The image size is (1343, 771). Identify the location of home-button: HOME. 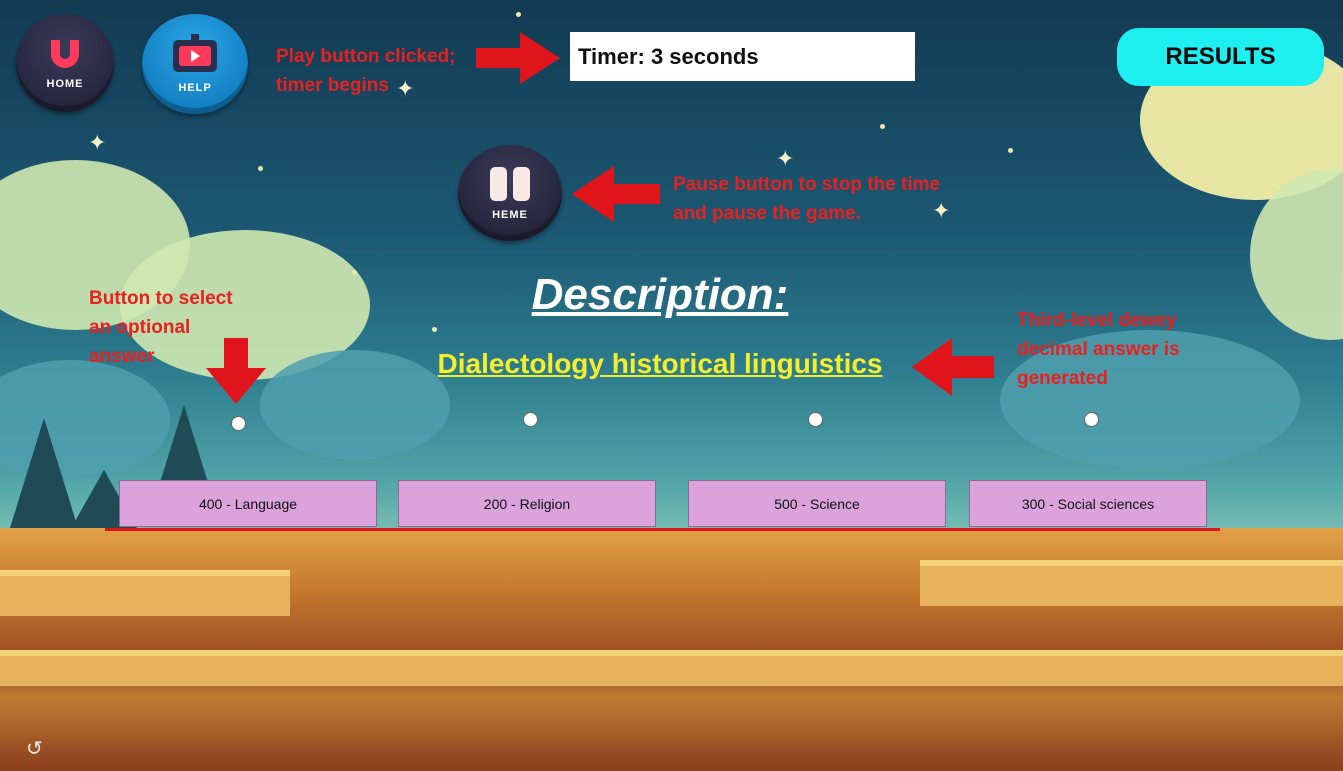
(65, 63).